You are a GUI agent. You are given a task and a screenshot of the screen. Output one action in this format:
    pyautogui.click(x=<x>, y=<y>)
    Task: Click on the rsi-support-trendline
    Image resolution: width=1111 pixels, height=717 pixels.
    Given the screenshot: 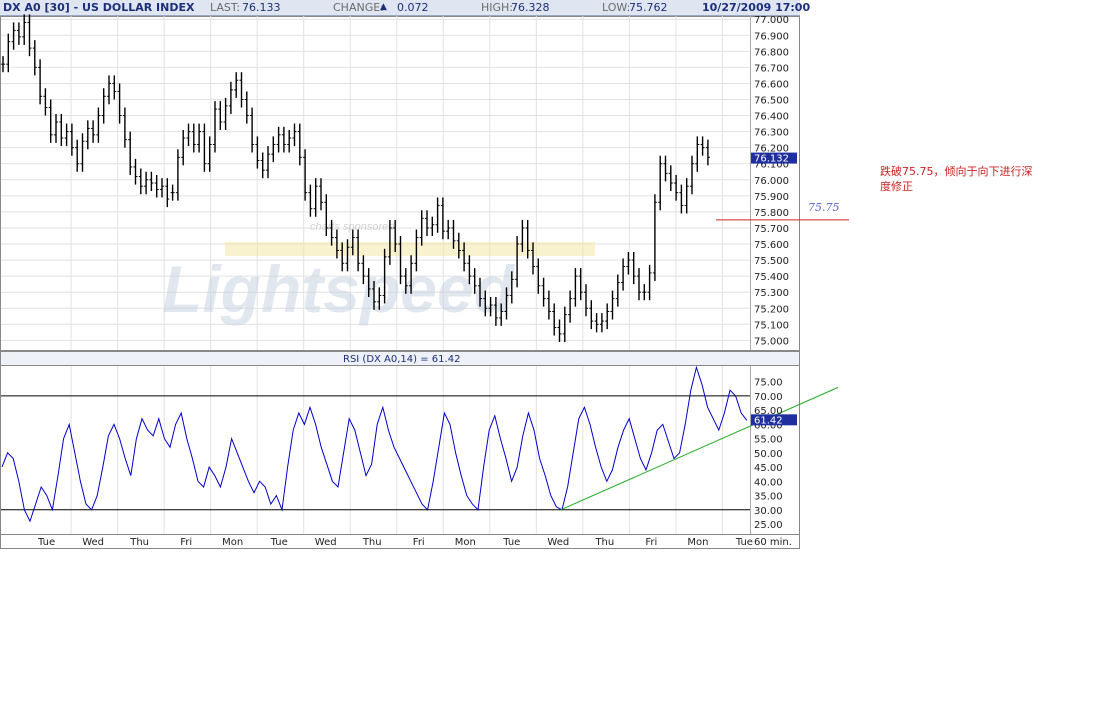 What is the action you would take?
    pyautogui.click(x=699, y=448)
    